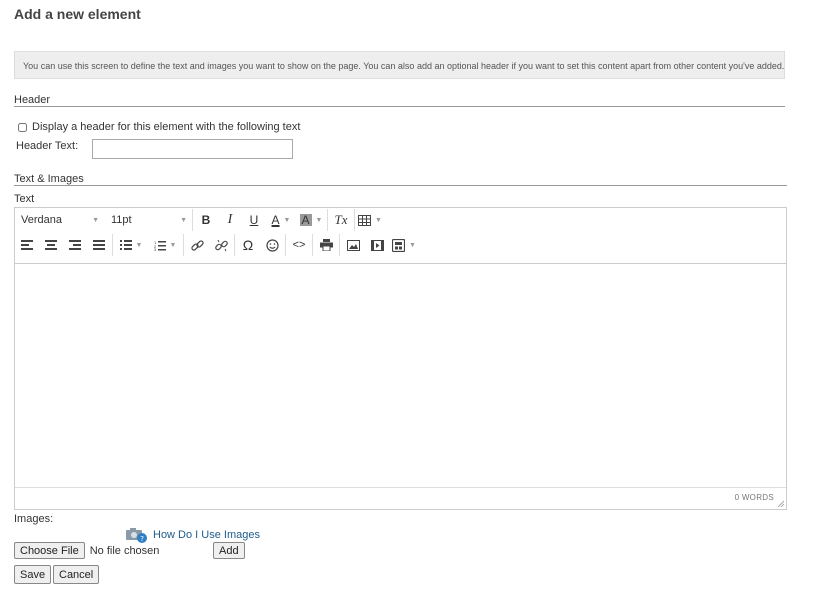  I want to click on background-color-button: A ▼, so click(311, 220).